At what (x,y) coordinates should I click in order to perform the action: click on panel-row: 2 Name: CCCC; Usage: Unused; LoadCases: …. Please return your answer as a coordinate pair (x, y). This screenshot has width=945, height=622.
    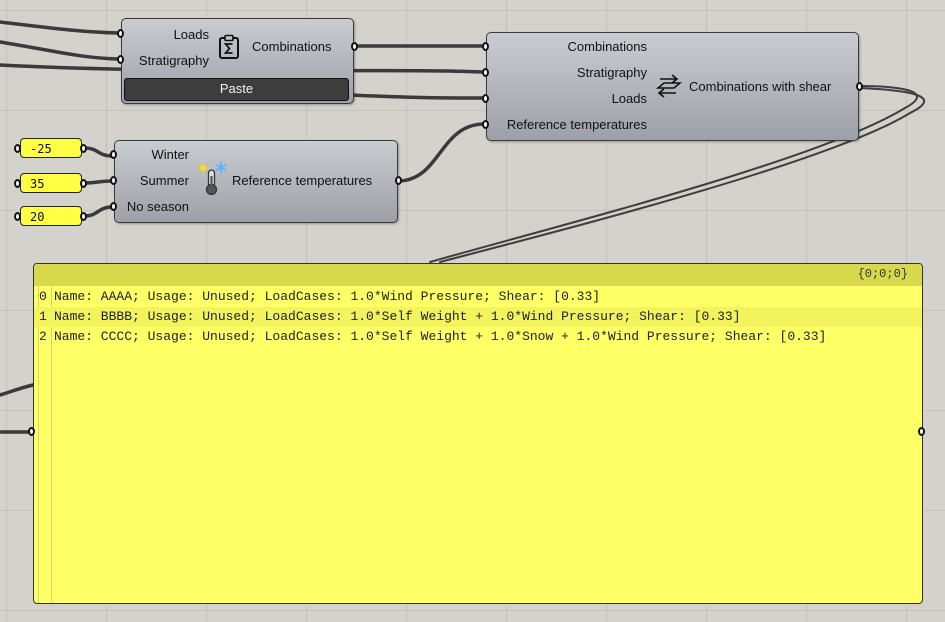
    Looking at the image, I should click on (478, 337).